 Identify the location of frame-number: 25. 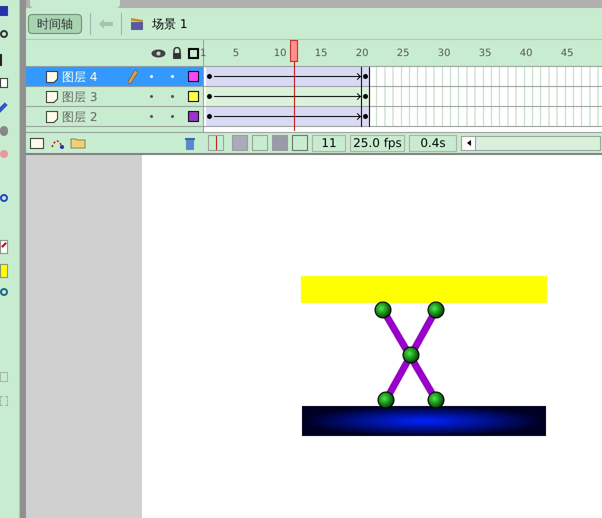
(403, 54).